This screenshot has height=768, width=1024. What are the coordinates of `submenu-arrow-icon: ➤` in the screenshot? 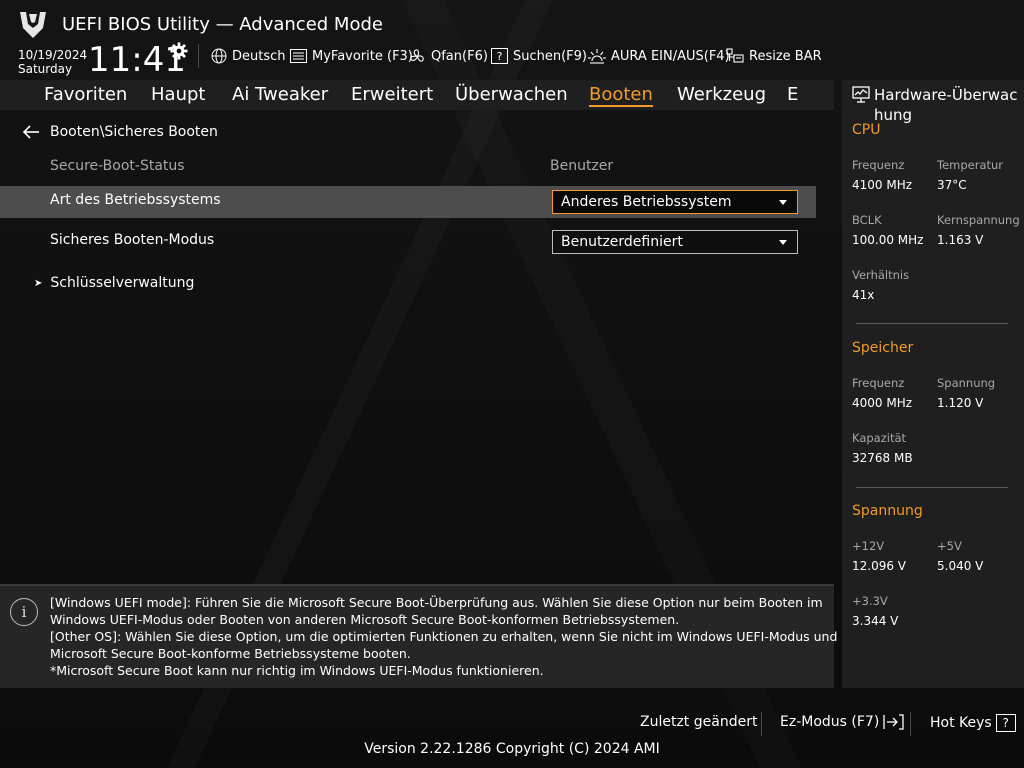 It's located at (38, 283).